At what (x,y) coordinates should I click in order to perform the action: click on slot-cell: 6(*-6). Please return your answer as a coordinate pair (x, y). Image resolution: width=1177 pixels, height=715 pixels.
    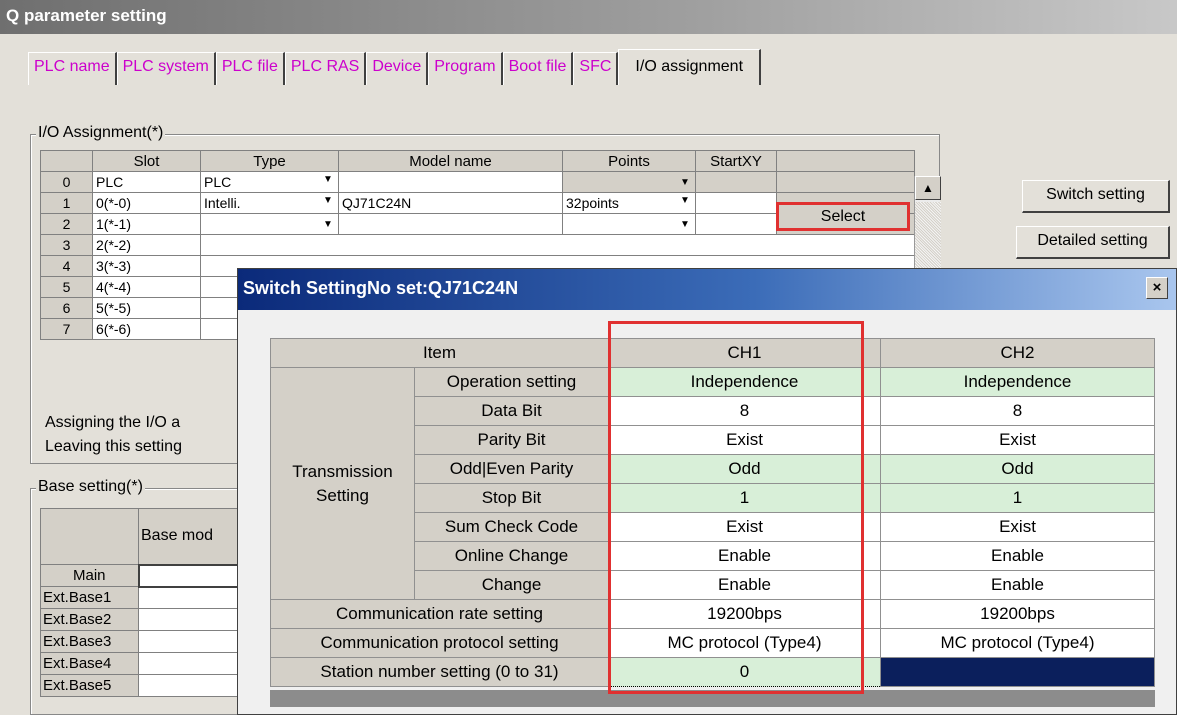
    Looking at the image, I should click on (146, 329).